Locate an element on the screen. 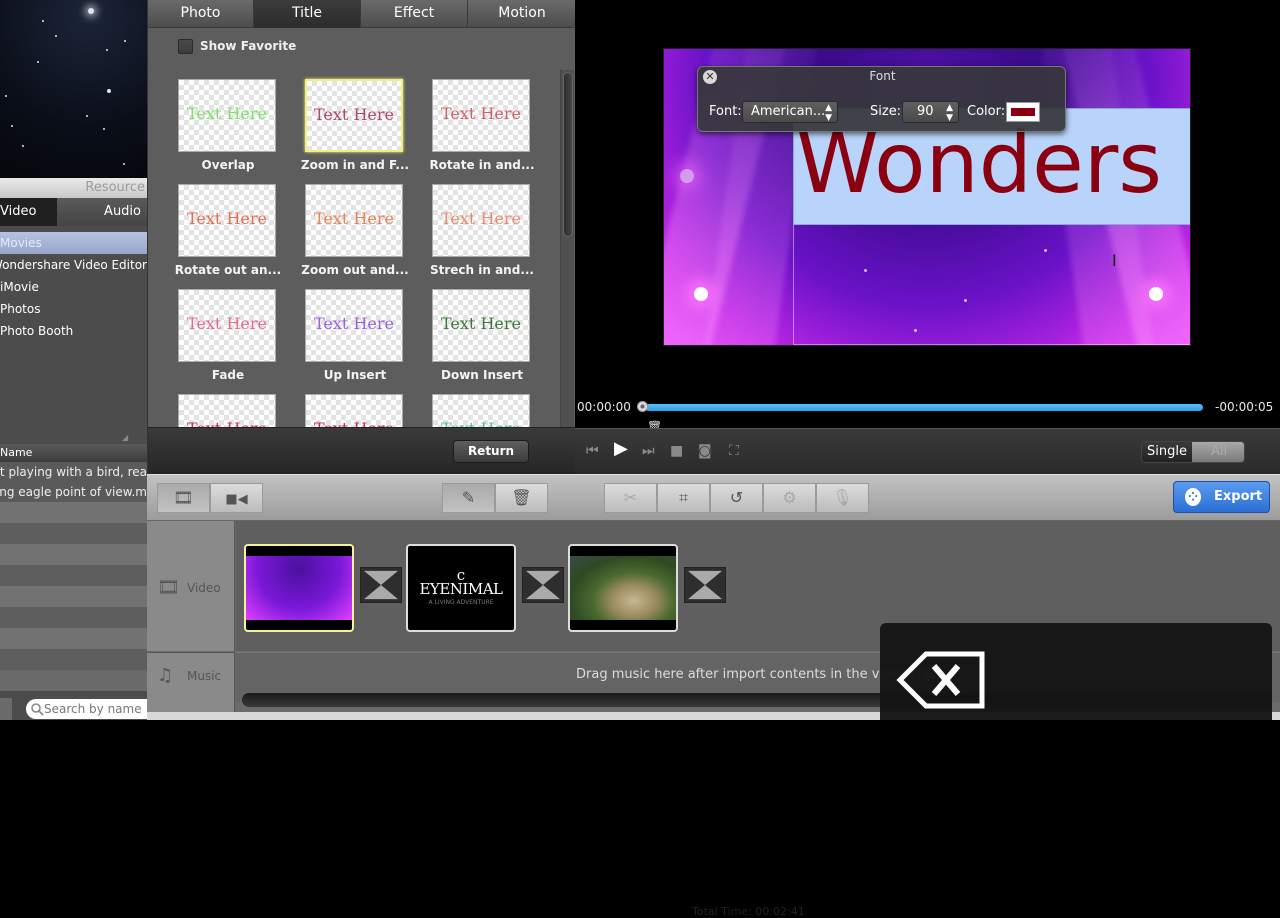 The width and height of the screenshot is (1280, 918). search-icon is located at coordinates (37, 709).